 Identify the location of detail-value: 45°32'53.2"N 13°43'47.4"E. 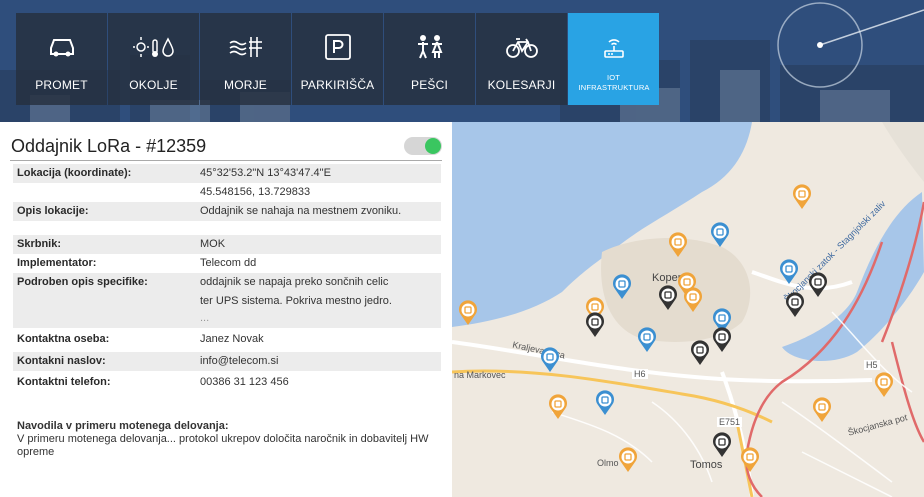
(318, 173).